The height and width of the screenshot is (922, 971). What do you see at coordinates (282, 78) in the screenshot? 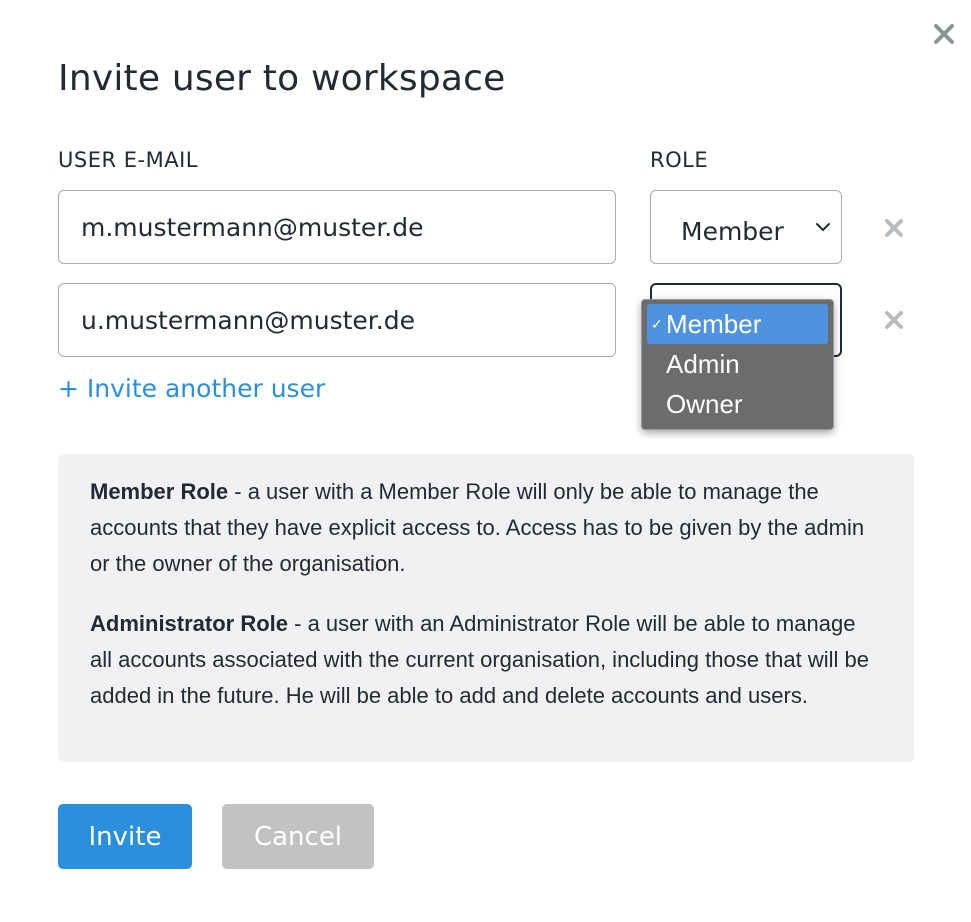
I see `dialog-title: Invite user to workspace` at bounding box center [282, 78].